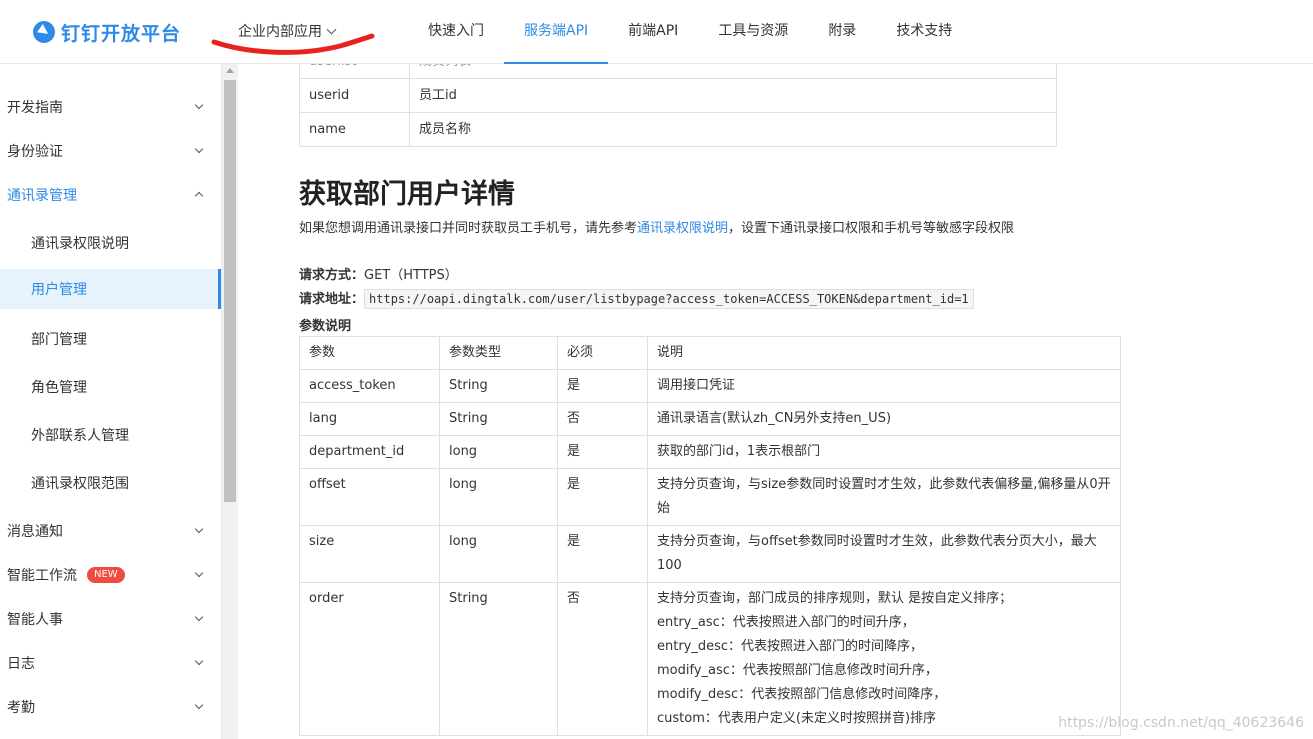 This screenshot has height=739, width=1313. I want to click on table-header-cell: 说明, so click(884, 353).